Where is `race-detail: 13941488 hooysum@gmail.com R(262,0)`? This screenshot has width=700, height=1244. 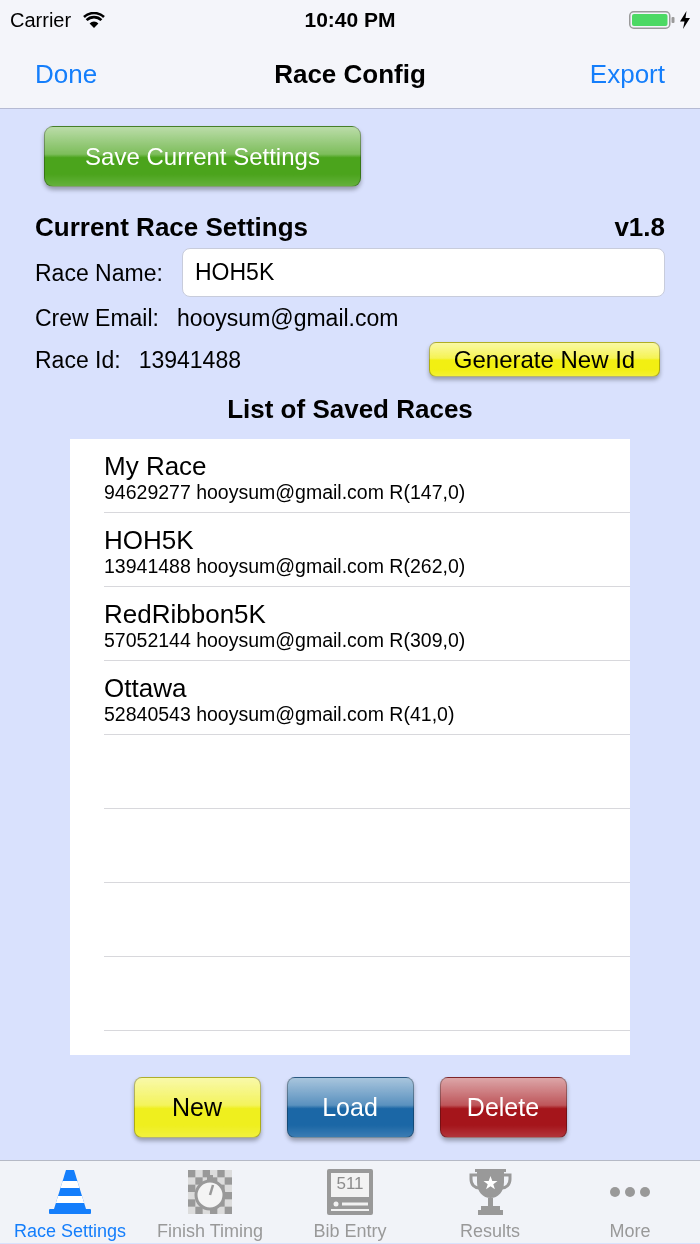 race-detail: 13941488 hooysum@gmail.com R(262,0) is located at coordinates (285, 566).